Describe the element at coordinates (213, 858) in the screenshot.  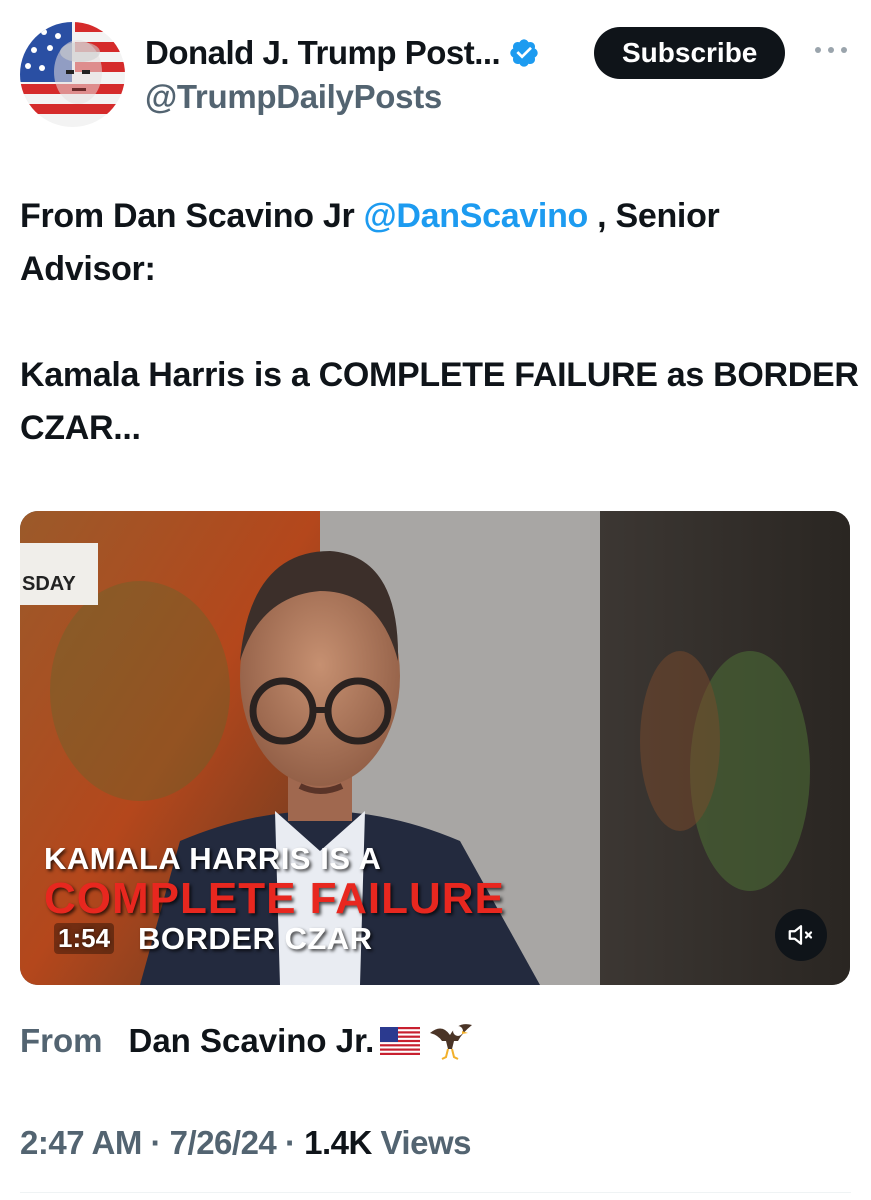
I see `caption-line-1: KAMALA HARRIS IS A` at that location.